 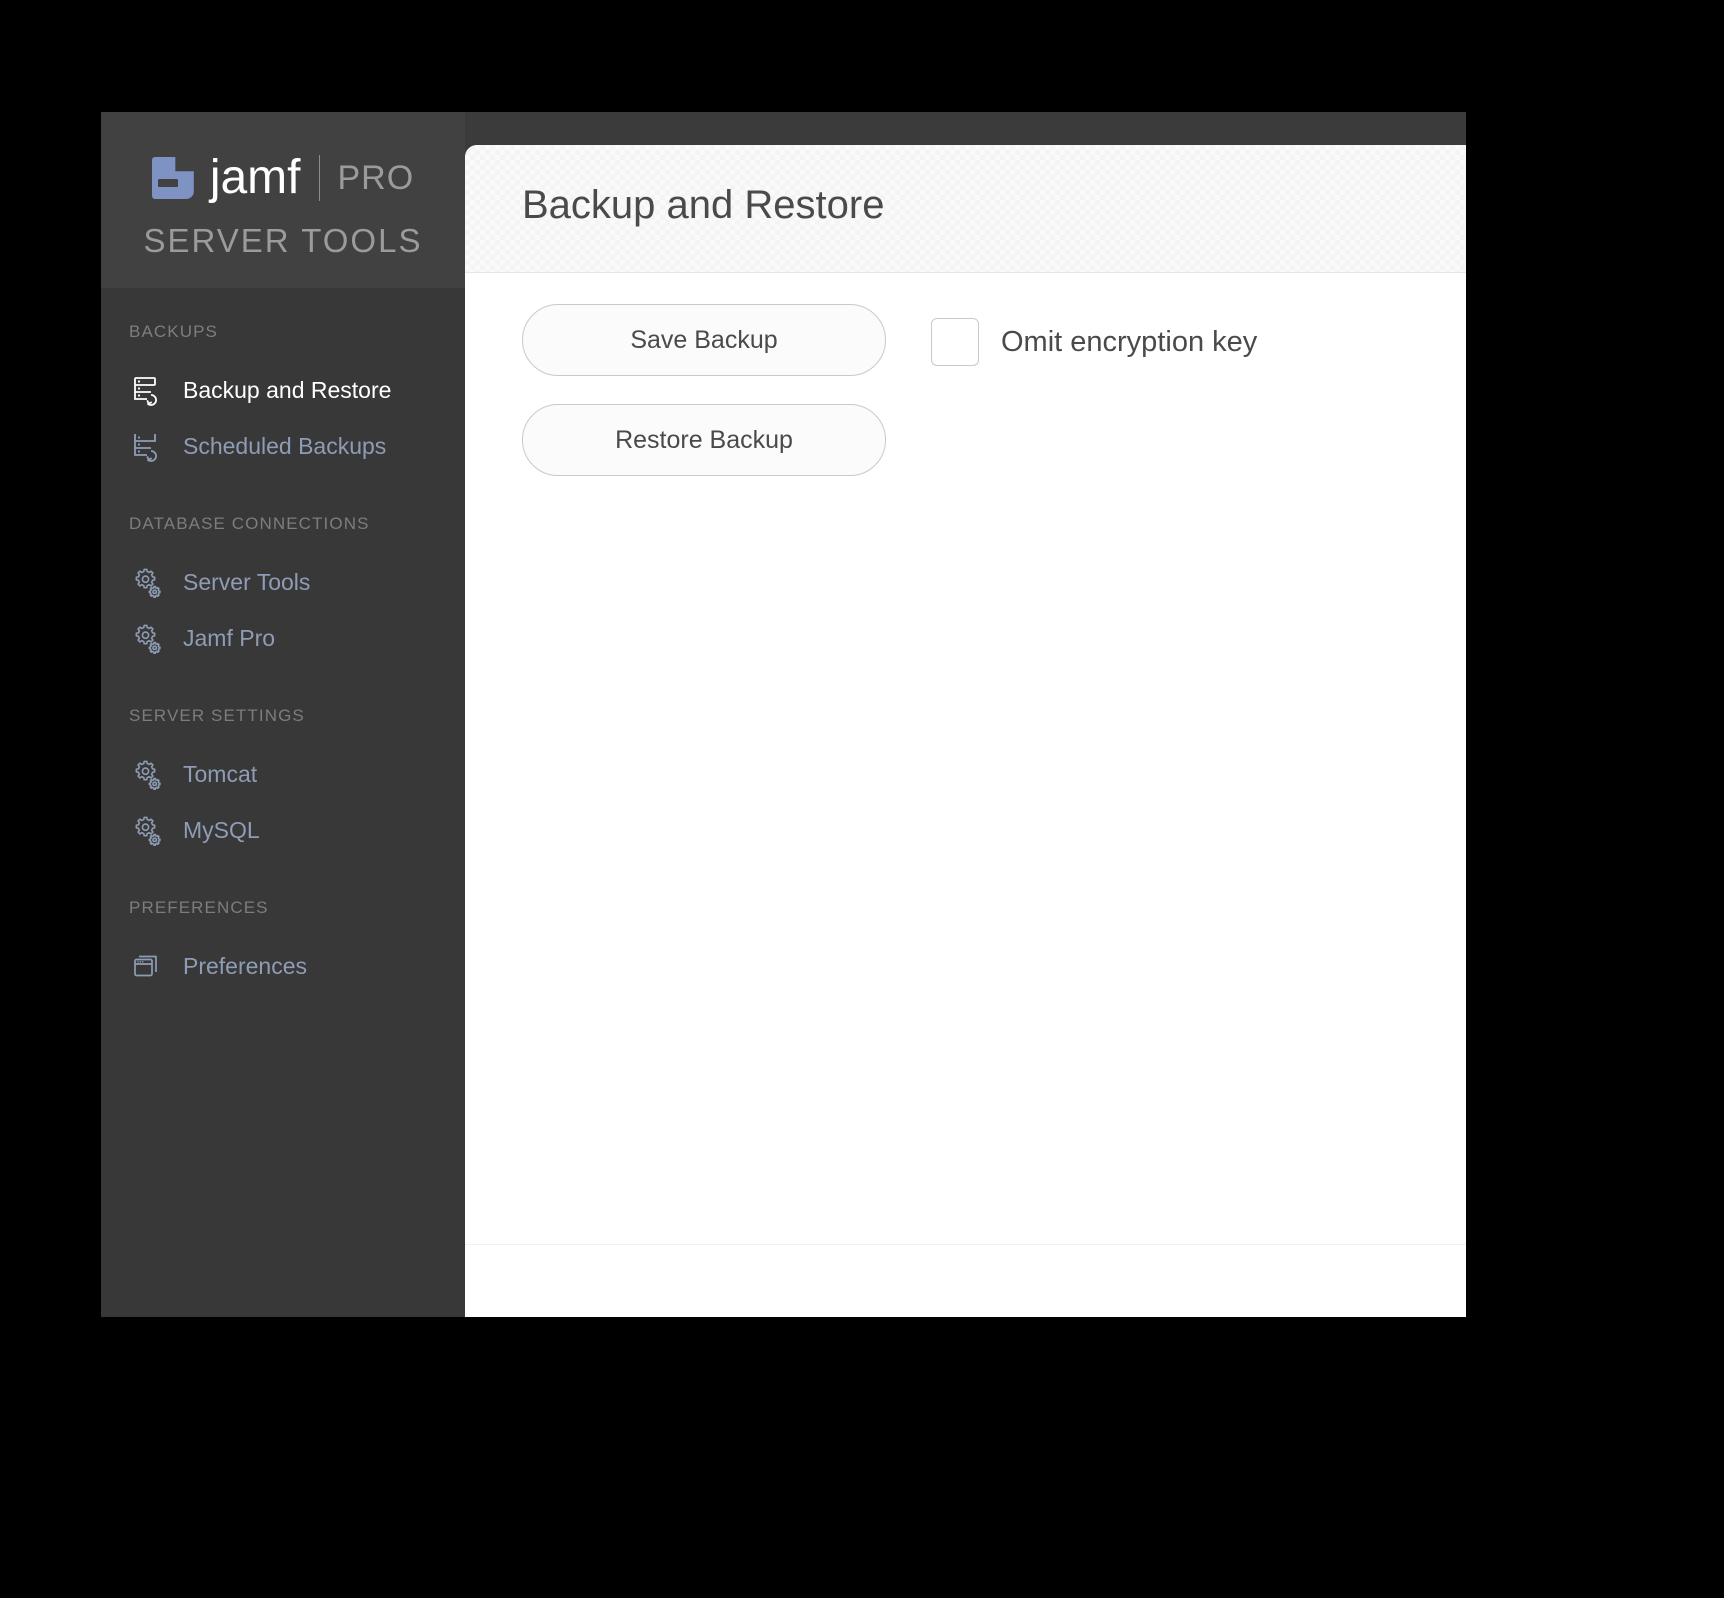 What do you see at coordinates (147, 390) in the screenshot?
I see `server-restore-icon` at bounding box center [147, 390].